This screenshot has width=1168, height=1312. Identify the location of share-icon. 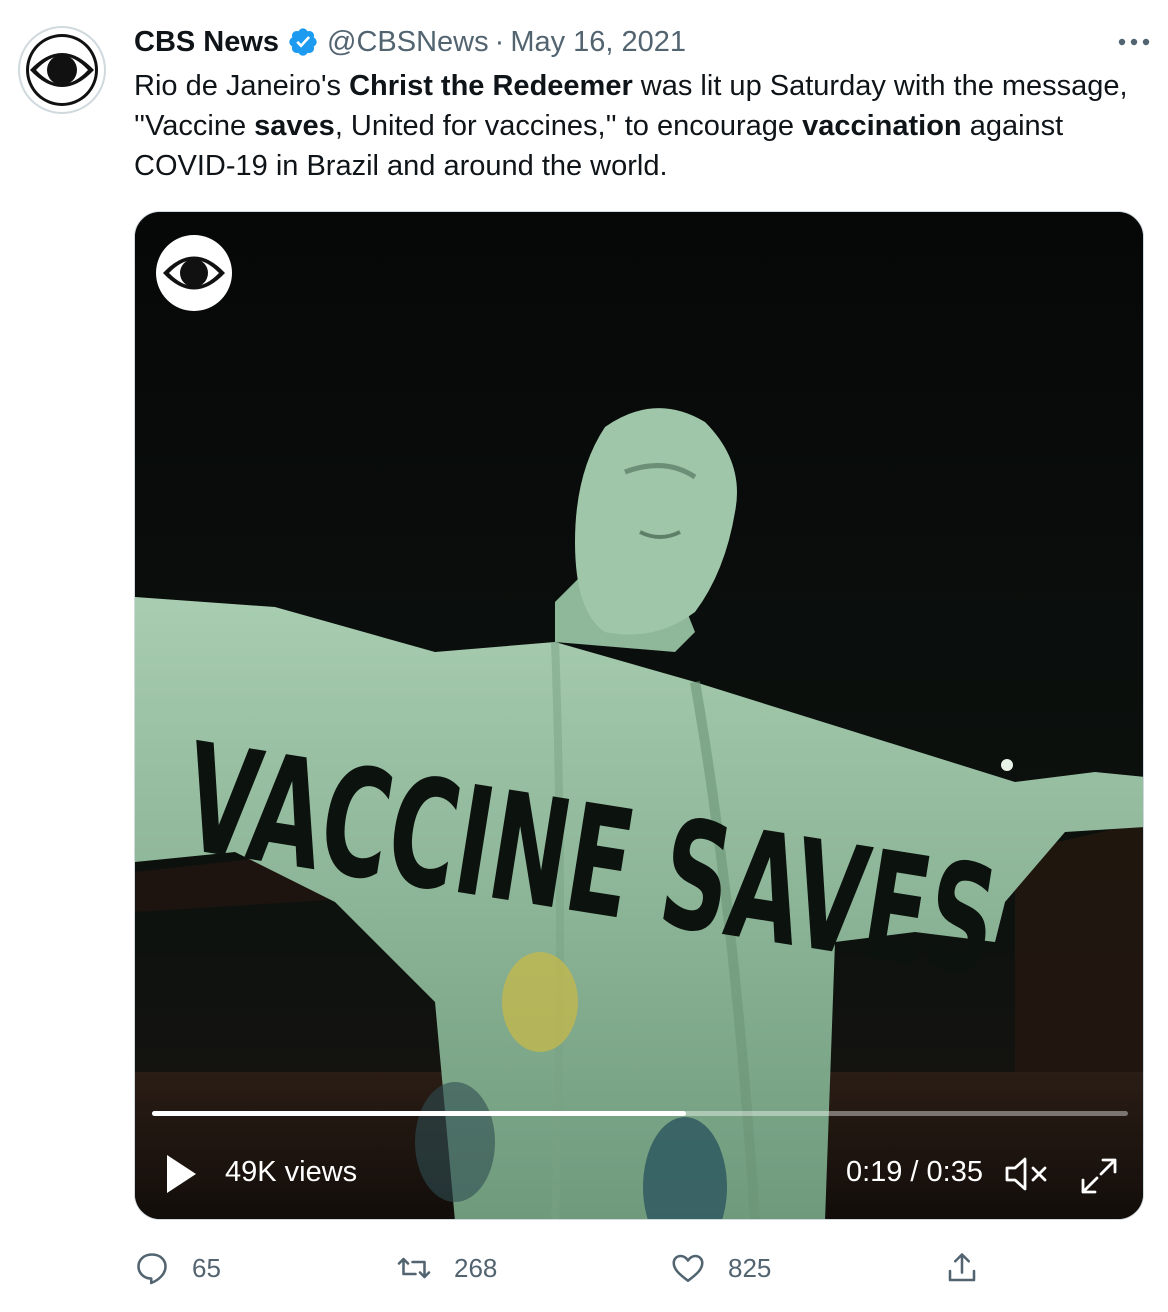
(962, 1267).